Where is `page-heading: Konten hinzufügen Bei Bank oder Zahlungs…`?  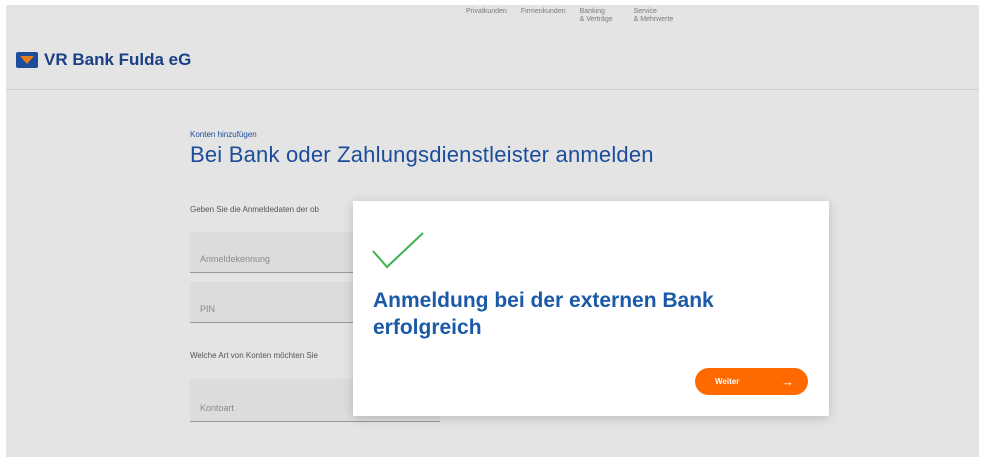
page-heading: Konten hinzufügen Bei Bank oder Zahlungs… is located at coordinates (422, 149).